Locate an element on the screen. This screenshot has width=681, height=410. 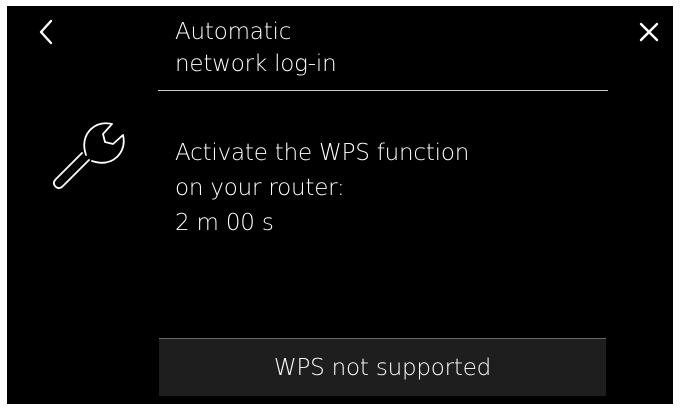
message-line-1: Activate the WPS function is located at coordinates (322, 153).